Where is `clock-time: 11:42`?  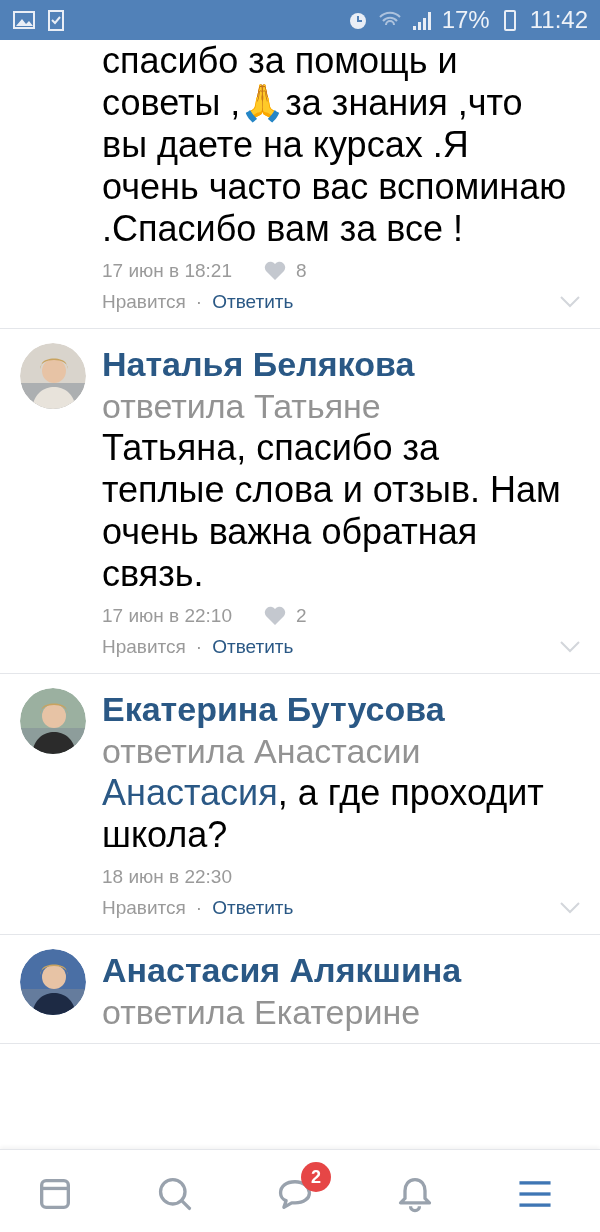 clock-time: 11:42 is located at coordinates (558, 20).